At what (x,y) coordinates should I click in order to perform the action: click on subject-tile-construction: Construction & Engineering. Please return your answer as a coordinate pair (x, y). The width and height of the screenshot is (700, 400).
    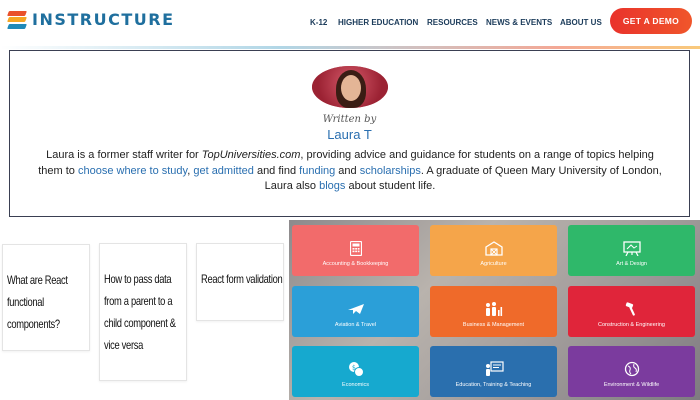
    Looking at the image, I should click on (631, 311).